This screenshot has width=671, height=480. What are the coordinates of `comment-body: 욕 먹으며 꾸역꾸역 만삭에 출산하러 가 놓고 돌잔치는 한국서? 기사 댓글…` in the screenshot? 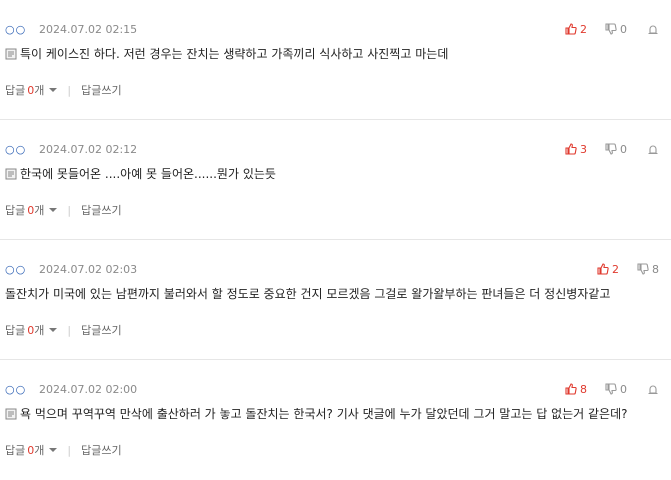 It's located at (316, 413).